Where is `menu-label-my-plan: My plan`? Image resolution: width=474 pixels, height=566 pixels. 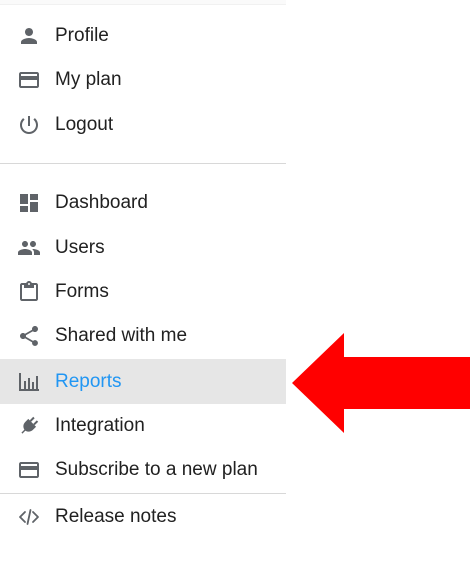 menu-label-my-plan: My plan is located at coordinates (88, 79).